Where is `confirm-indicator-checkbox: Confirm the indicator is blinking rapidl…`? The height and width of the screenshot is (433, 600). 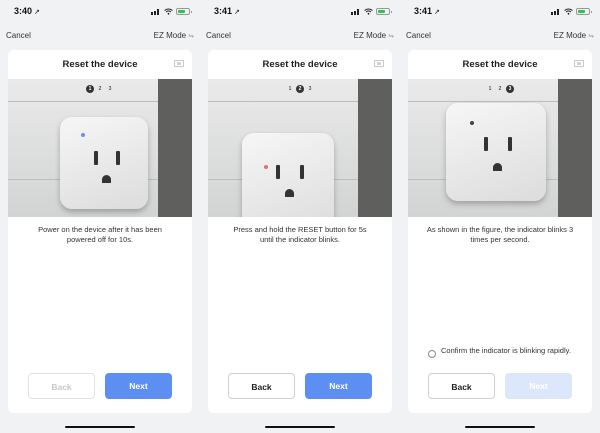
confirm-indicator-checkbox: Confirm the indicator is blinking rapidl… is located at coordinates (505, 352).